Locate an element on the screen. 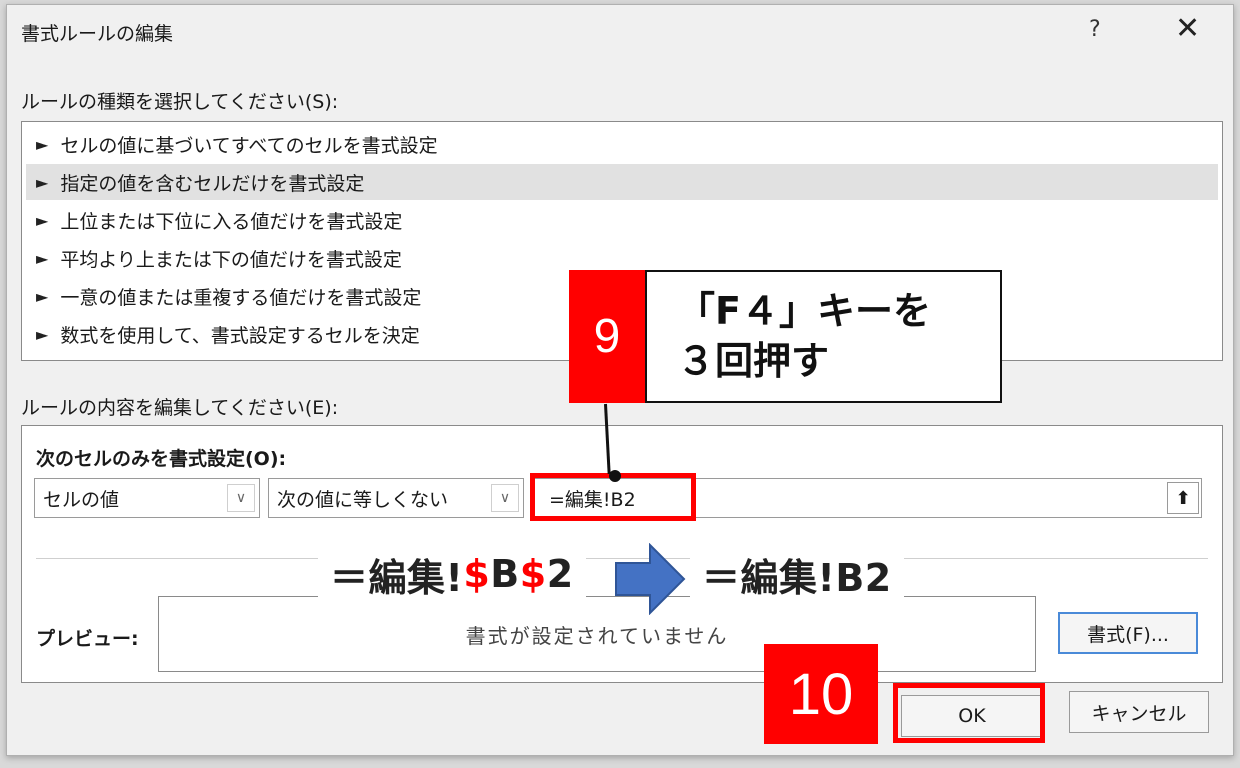  rule-item-label: 一意の値または重複する値だけを書式設定 is located at coordinates (241, 297).